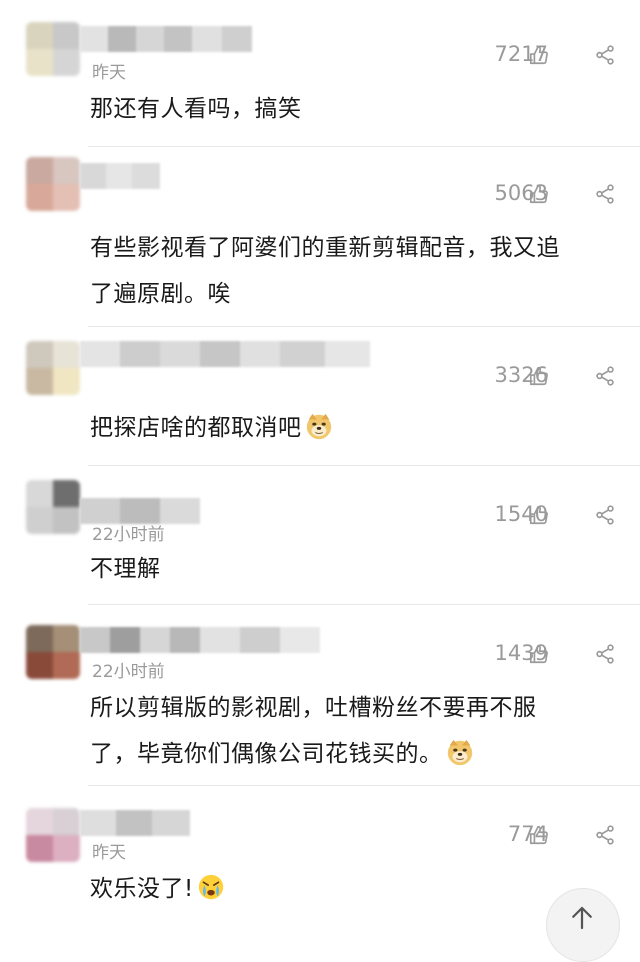  I want to click on comment-line: 了，毕竟你们偶像公司花钱买的。, so click(350, 754).